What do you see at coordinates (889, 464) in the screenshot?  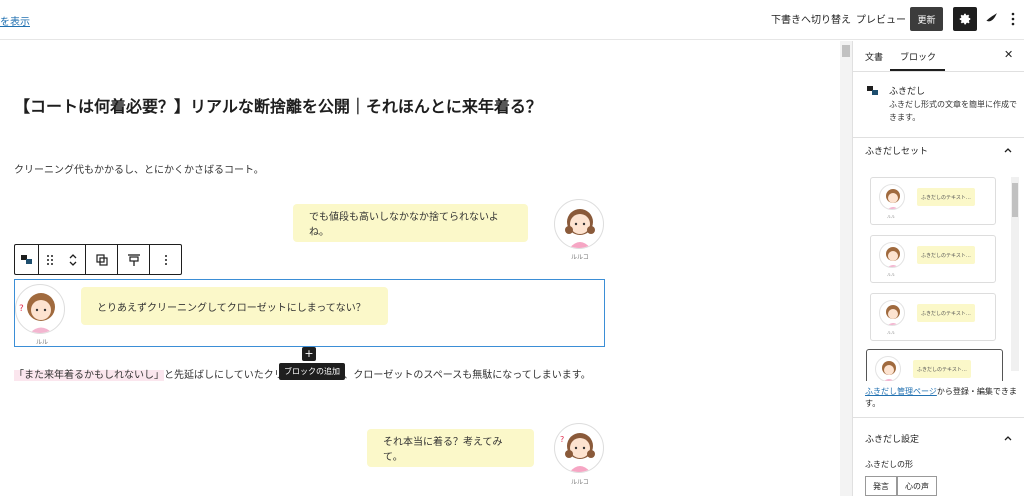 I see `shape-label: ふきだしの形` at bounding box center [889, 464].